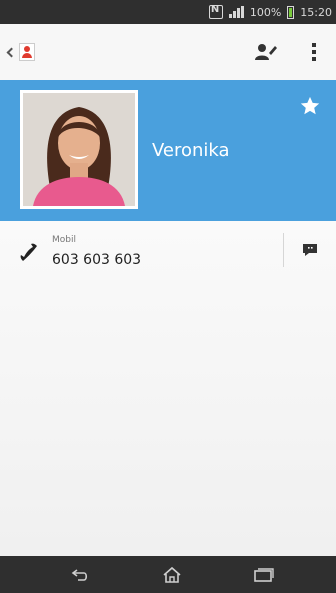 The image size is (336, 593). Describe the element at coordinates (168, 12) in the screenshot. I see `status-bar: 100% 15:20` at that location.